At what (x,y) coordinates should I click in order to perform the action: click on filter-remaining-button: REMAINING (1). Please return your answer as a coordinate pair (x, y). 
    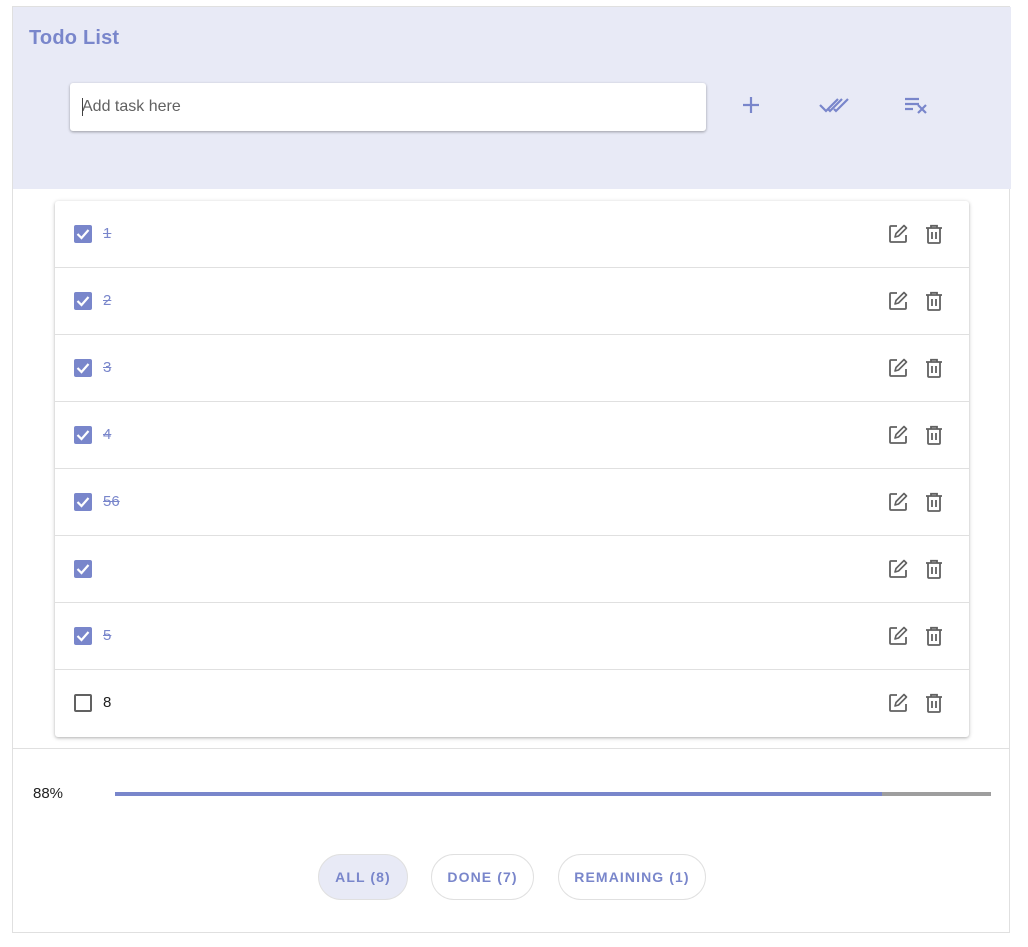
    Looking at the image, I should click on (632, 877).